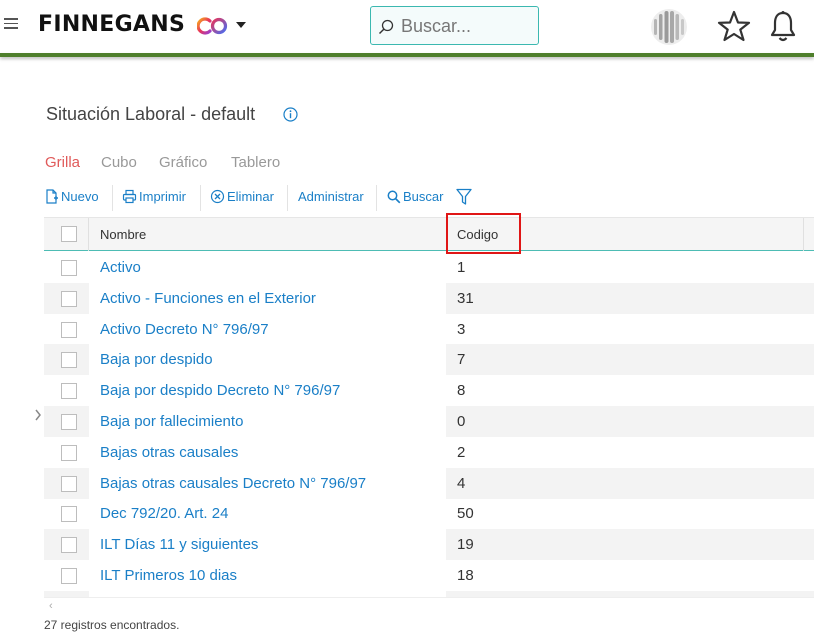 This screenshot has height=639, width=814. What do you see at coordinates (123, 234) in the screenshot?
I see `column-header-nombre: Nombre` at bounding box center [123, 234].